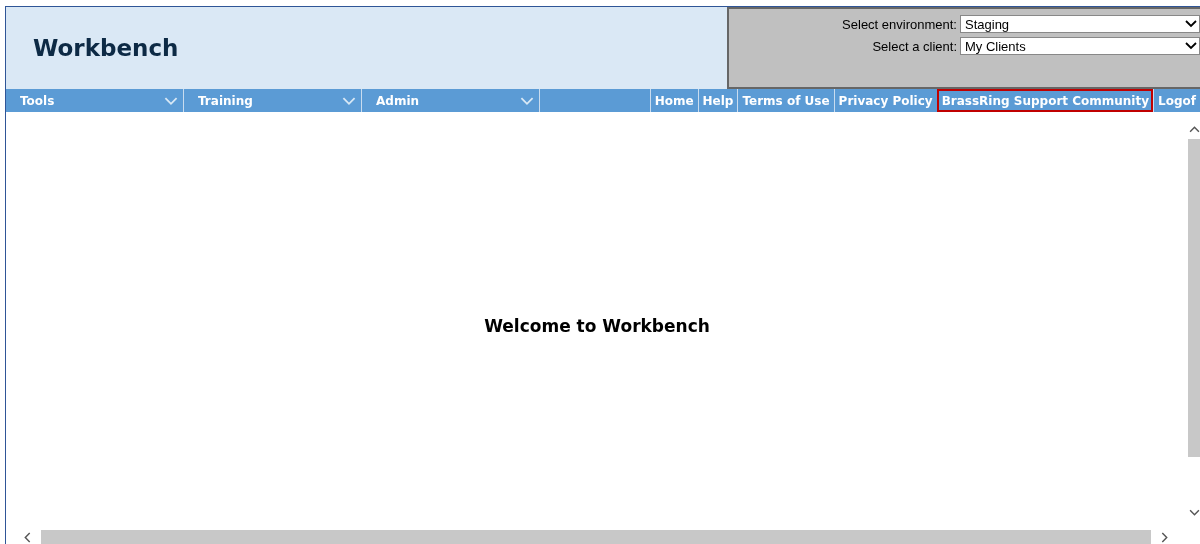 The image size is (1200, 544). I want to click on nav-menu: Admin, so click(451, 100).